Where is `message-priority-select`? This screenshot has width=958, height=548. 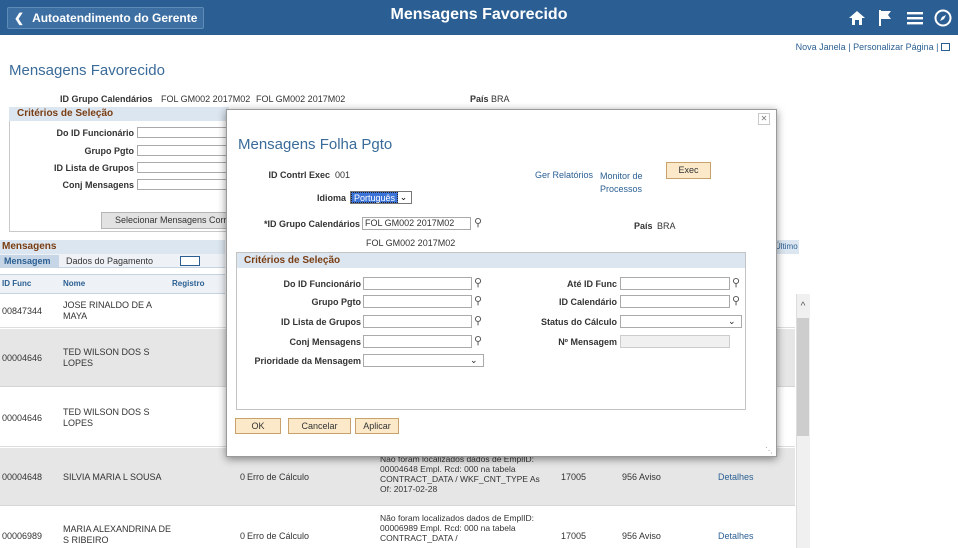
message-priority-select is located at coordinates (423, 360).